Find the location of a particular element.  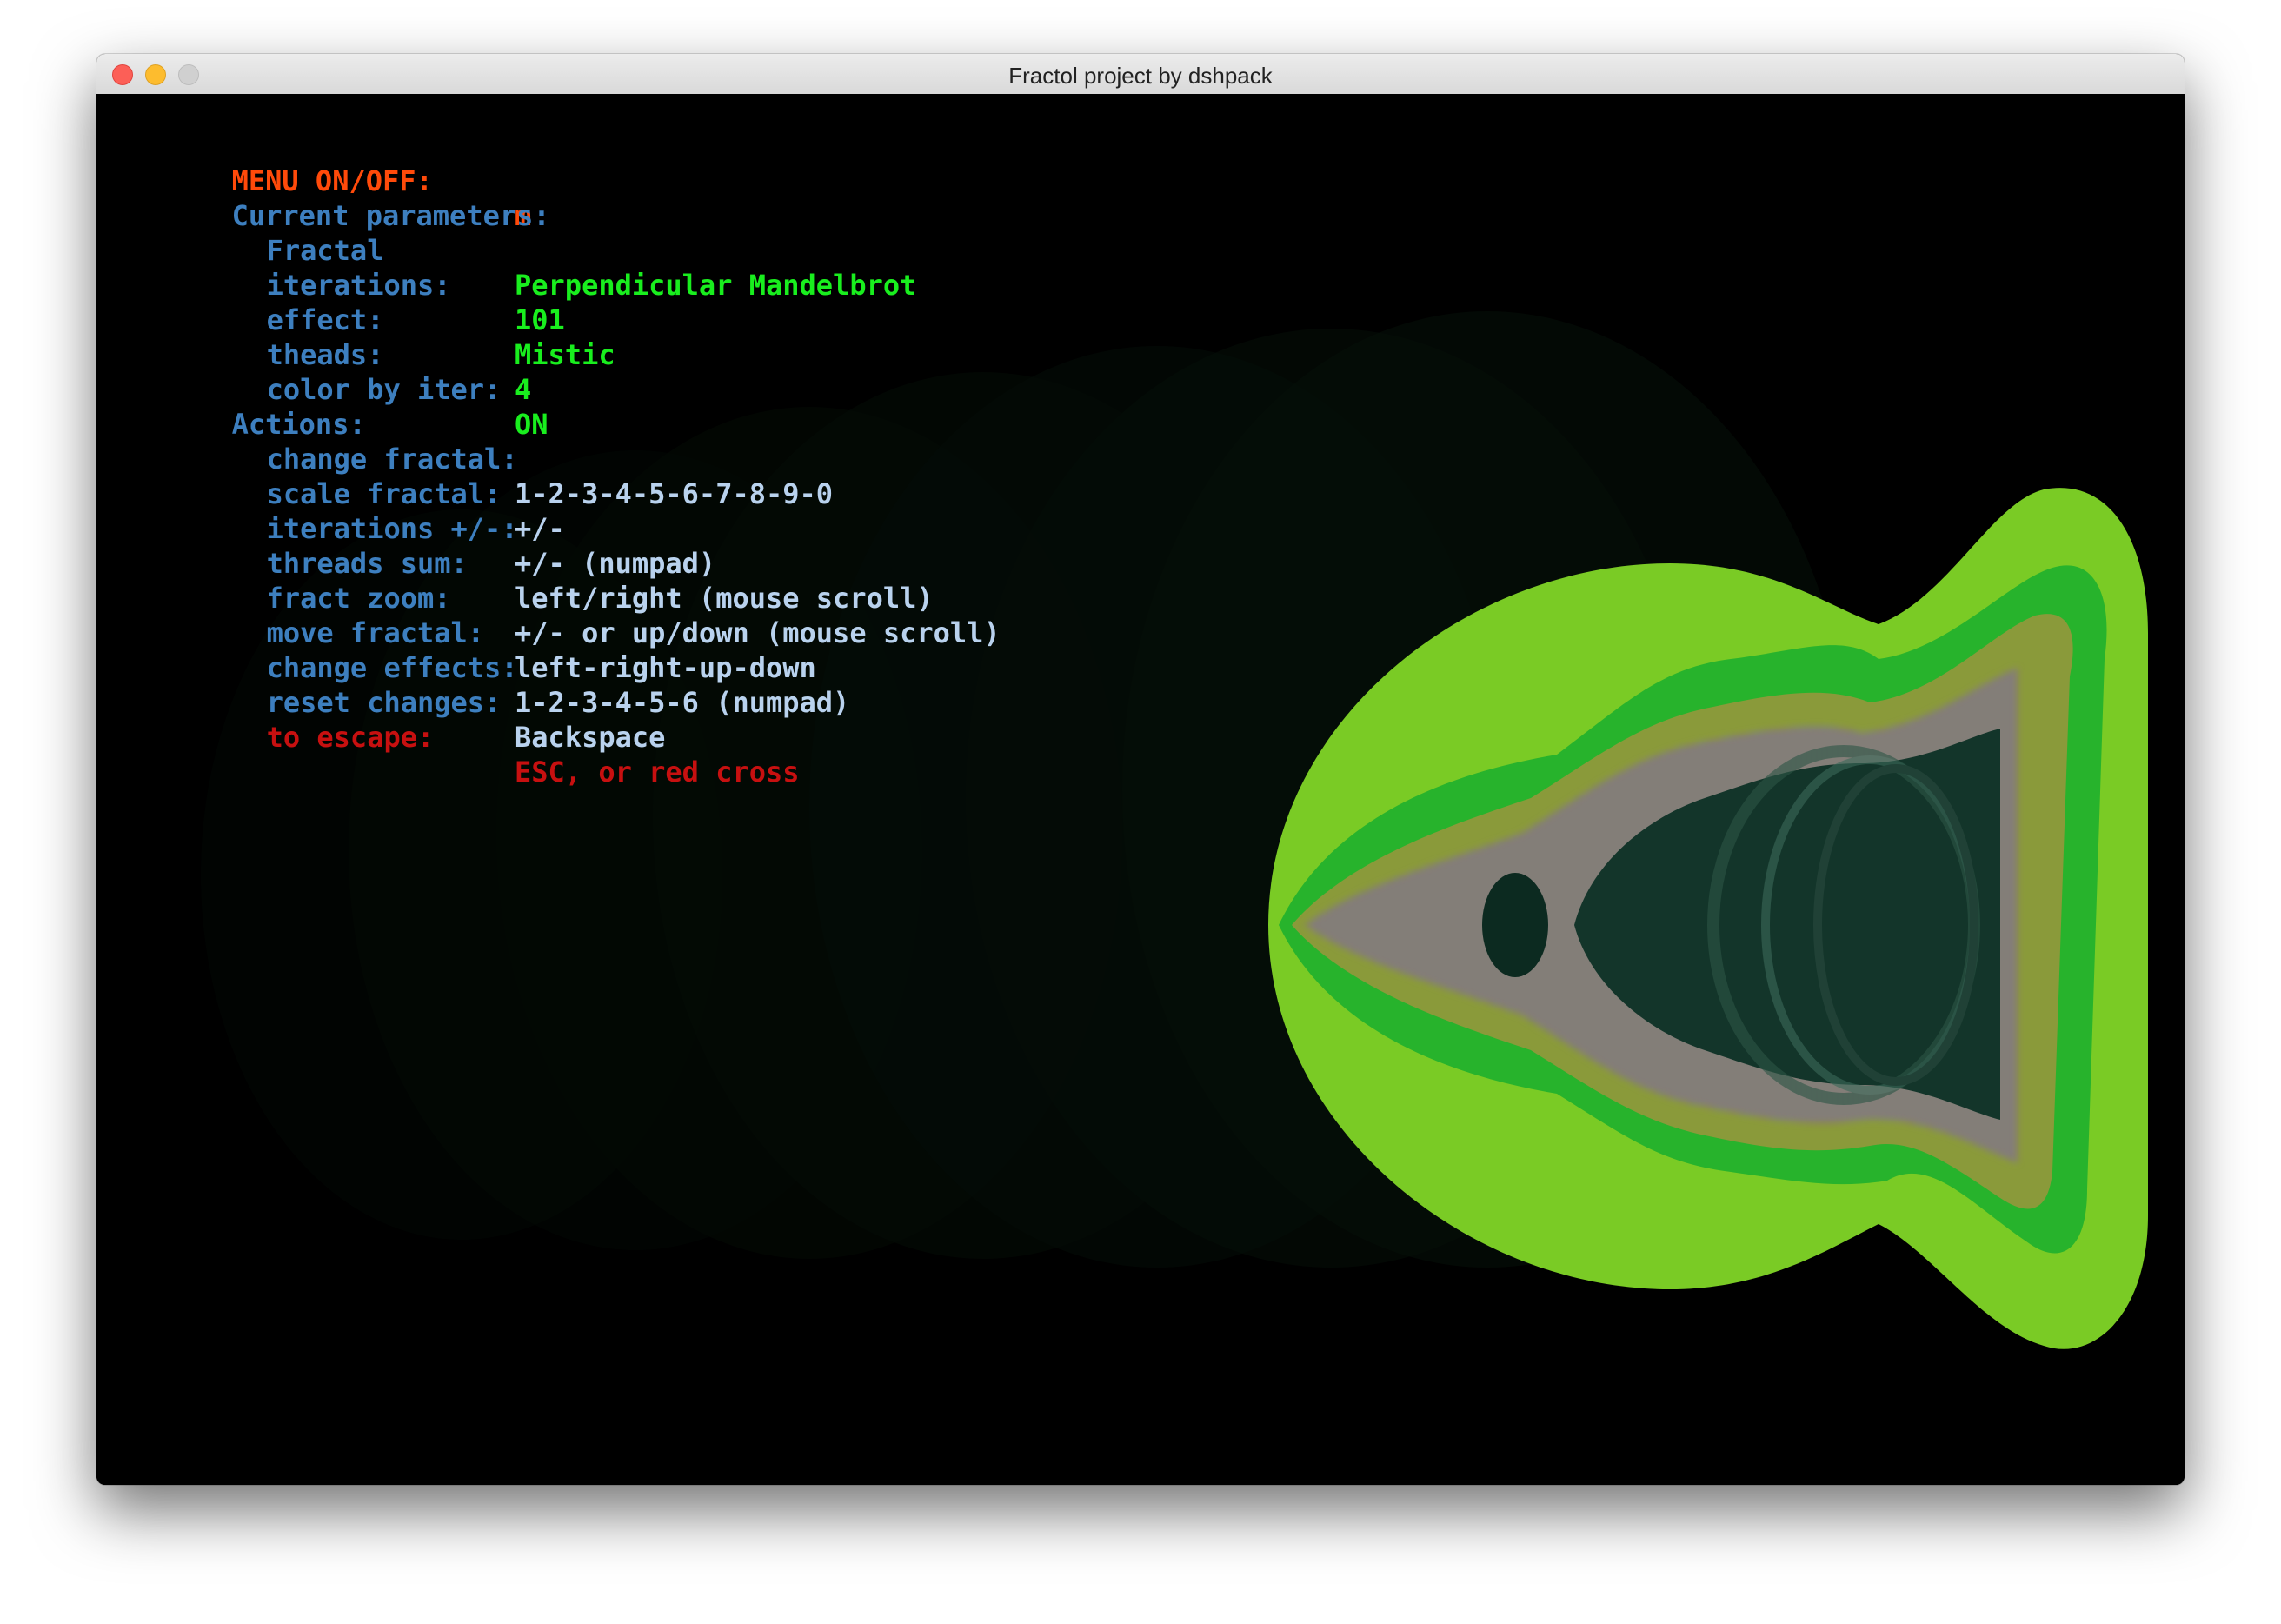

param-label: effect: is located at coordinates (325, 319).